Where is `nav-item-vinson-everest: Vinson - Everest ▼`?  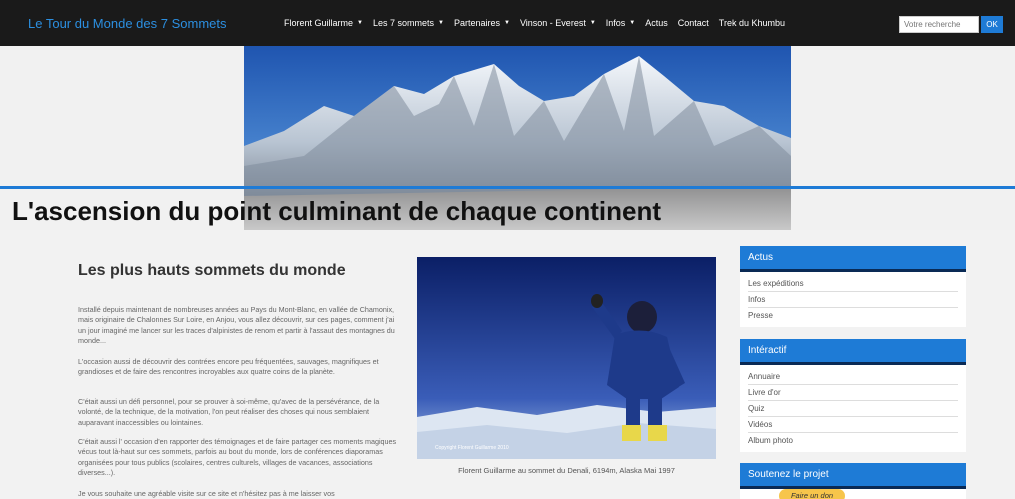 nav-item-vinson-everest: Vinson - Everest ▼ is located at coordinates (558, 23).